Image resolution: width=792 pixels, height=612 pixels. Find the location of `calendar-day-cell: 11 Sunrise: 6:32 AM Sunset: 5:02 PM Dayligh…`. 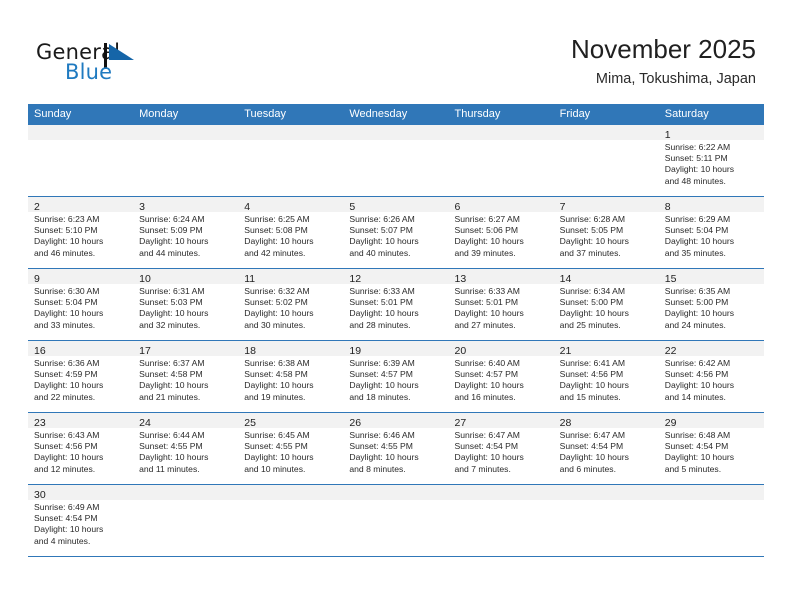

calendar-day-cell: 11 Sunrise: 6:32 AM Sunset: 5:02 PM Dayligh… is located at coordinates (291, 304).